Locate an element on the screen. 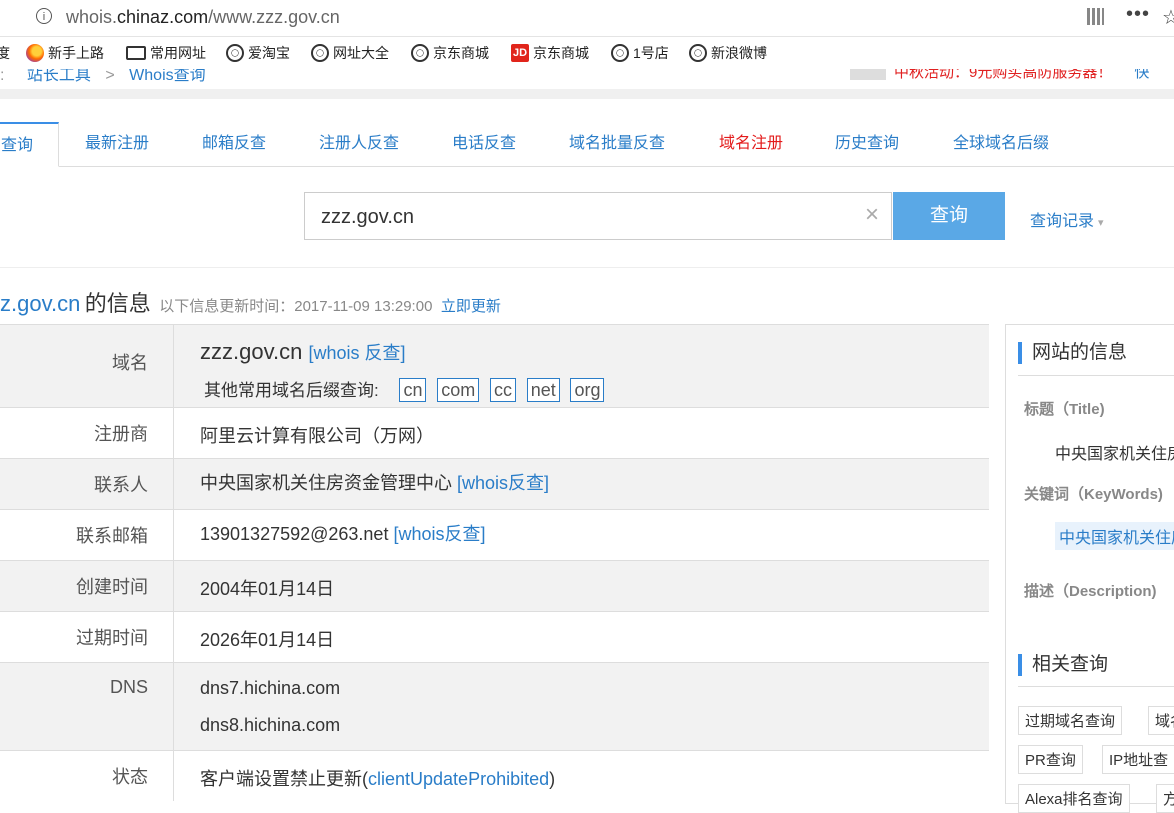 This screenshot has width=1174, height=813. keywords-value: 中央国家机关住房 is located at coordinates (1114, 536).